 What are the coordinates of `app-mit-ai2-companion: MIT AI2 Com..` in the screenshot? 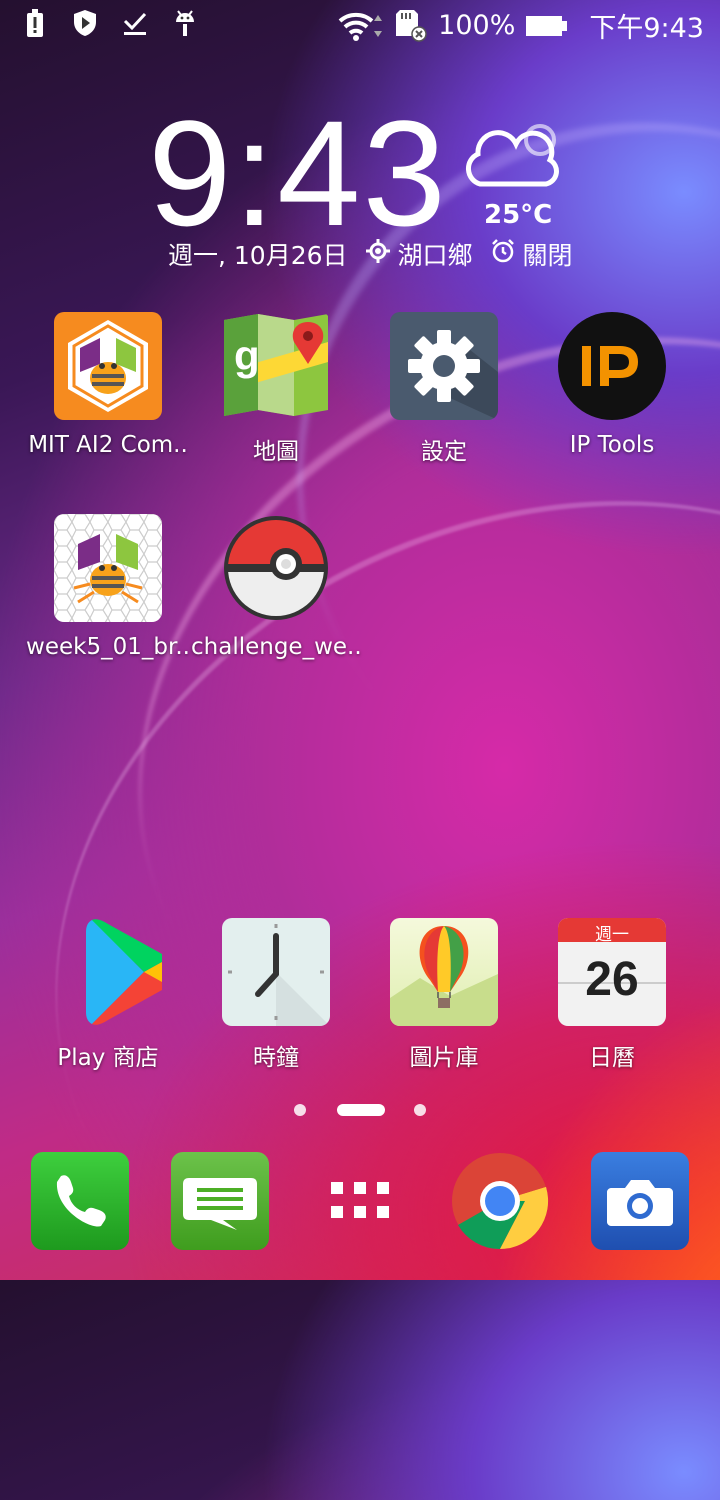 It's located at (108, 385).